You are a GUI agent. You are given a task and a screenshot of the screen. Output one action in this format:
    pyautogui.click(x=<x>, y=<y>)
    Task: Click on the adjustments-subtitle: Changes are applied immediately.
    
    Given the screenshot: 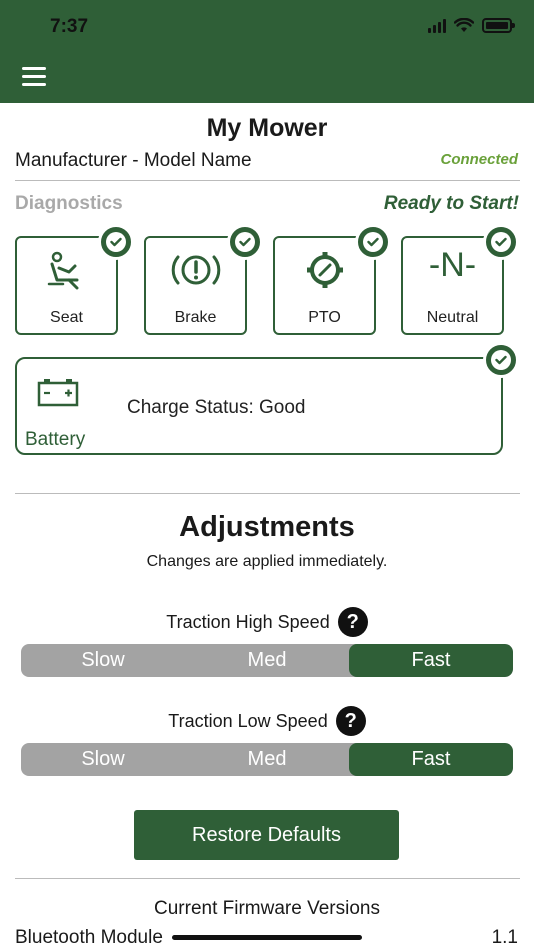 What is the action you would take?
    pyautogui.click(x=267, y=561)
    